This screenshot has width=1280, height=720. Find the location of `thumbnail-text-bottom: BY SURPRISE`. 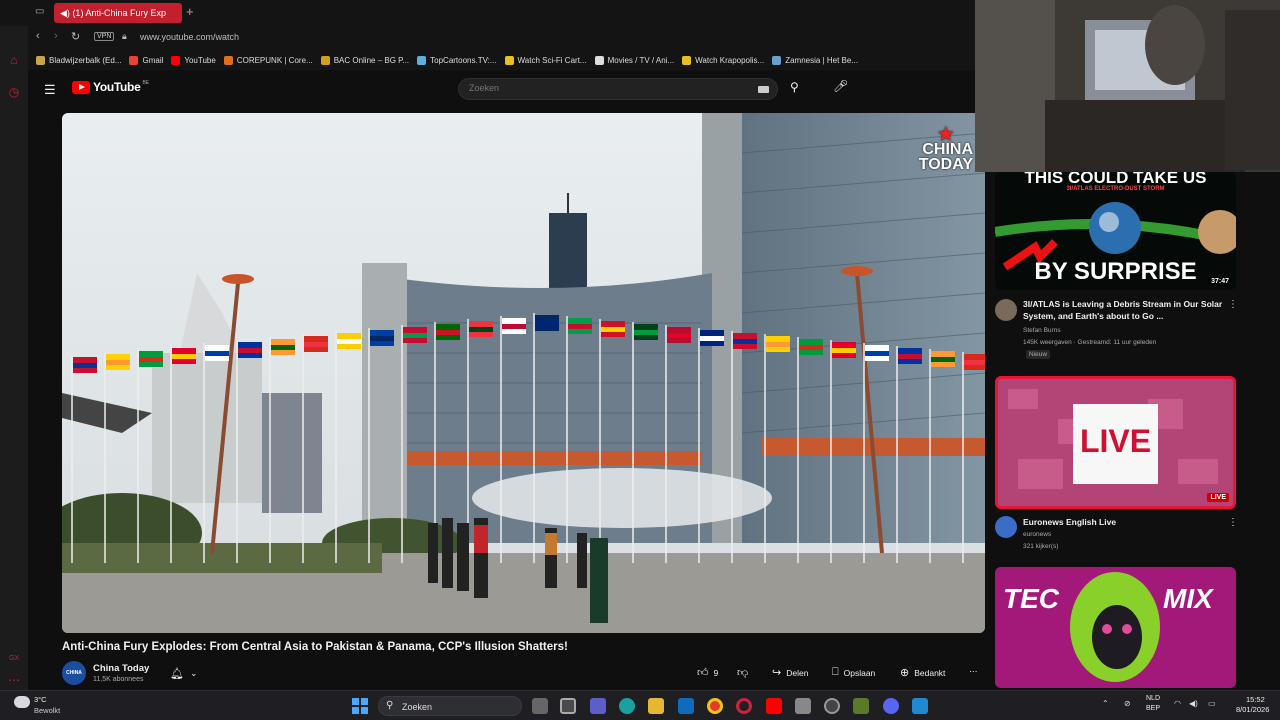

thumbnail-text-bottom: BY SURPRISE is located at coordinates (1115, 271).